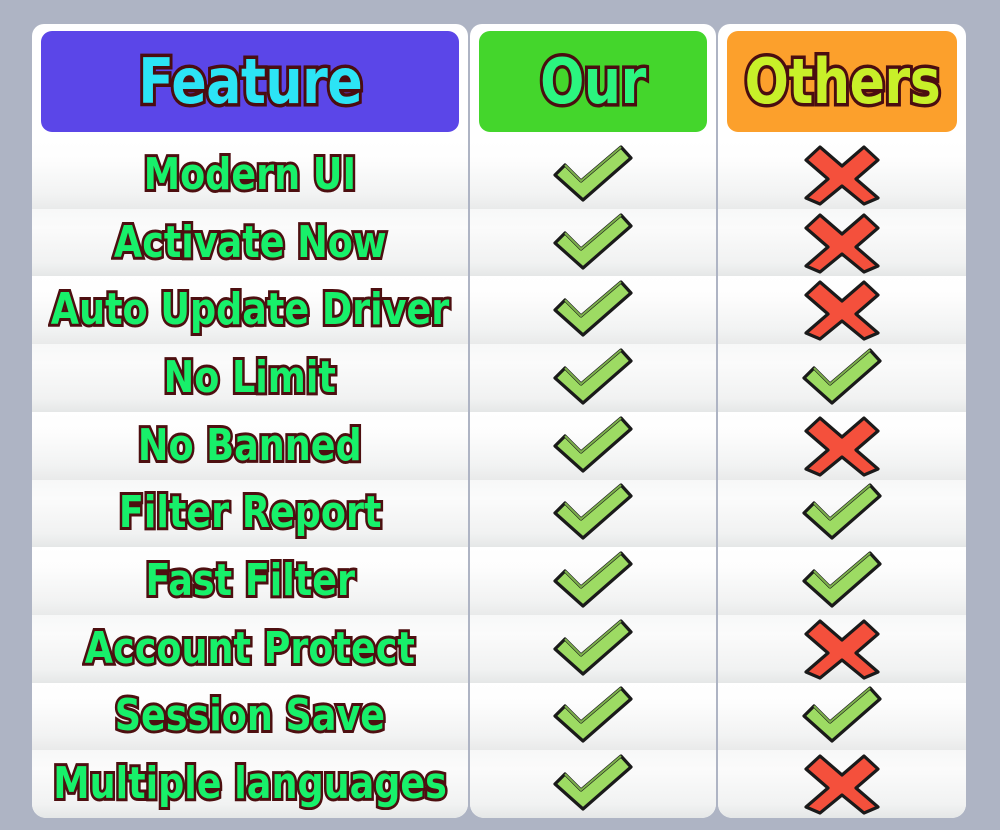 This screenshot has height=830, width=1000. I want to click on feature-label: Filter Report, so click(250, 513).